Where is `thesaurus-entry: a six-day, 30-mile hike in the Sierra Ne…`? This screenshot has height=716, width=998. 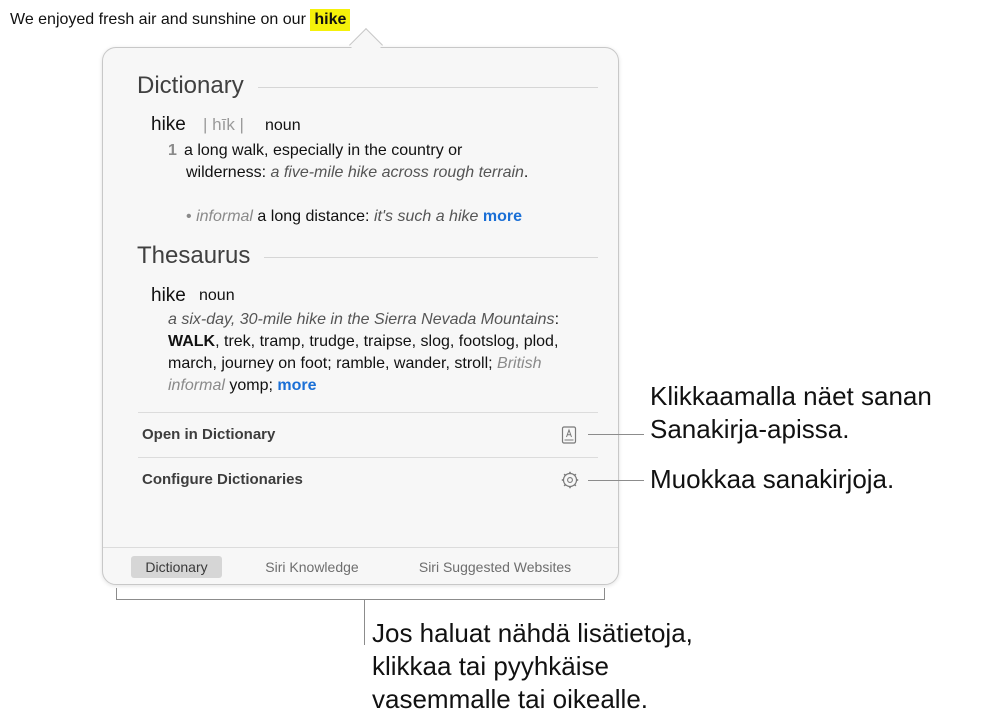
thesaurus-entry: a six-day, 30-mile hike in the Sierra Ne… is located at coordinates (364, 352).